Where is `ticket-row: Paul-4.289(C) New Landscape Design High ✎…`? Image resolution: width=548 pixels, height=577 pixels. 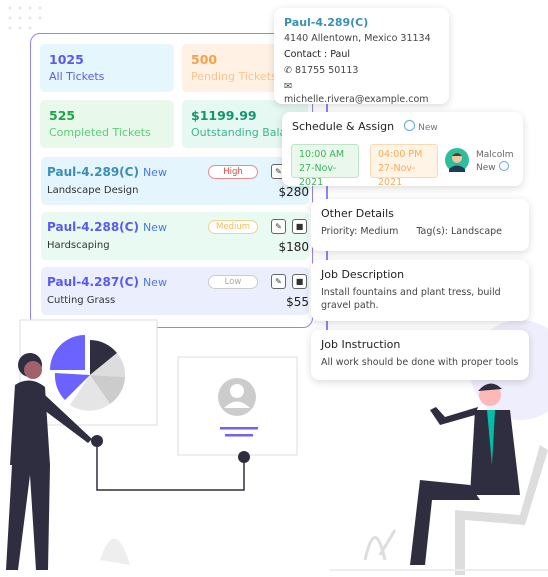
ticket-row: Paul-4.289(C) New Landscape Design High ✎… is located at coordinates (175, 181).